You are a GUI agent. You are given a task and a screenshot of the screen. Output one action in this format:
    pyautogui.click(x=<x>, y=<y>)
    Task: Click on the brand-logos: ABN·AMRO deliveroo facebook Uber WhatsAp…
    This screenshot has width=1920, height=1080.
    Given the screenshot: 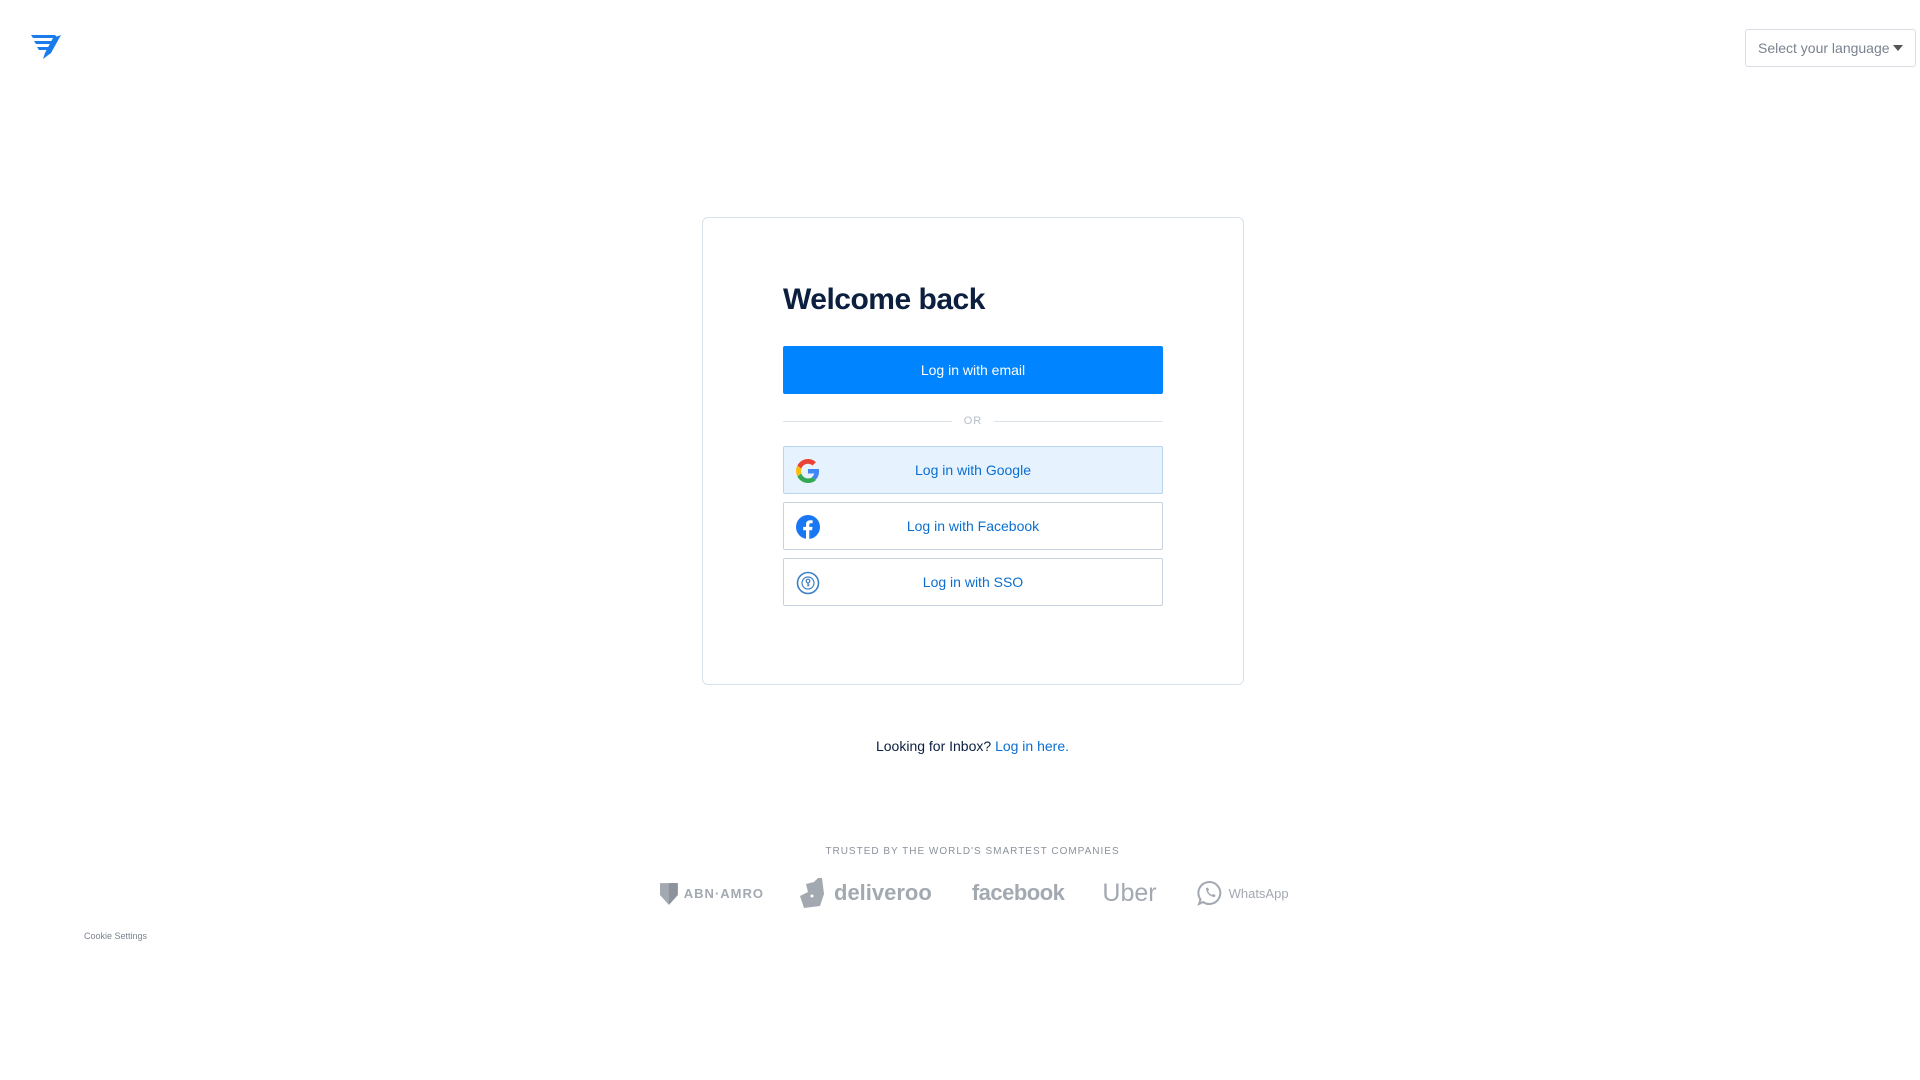 What is the action you would take?
    pyautogui.click(x=974, y=893)
    